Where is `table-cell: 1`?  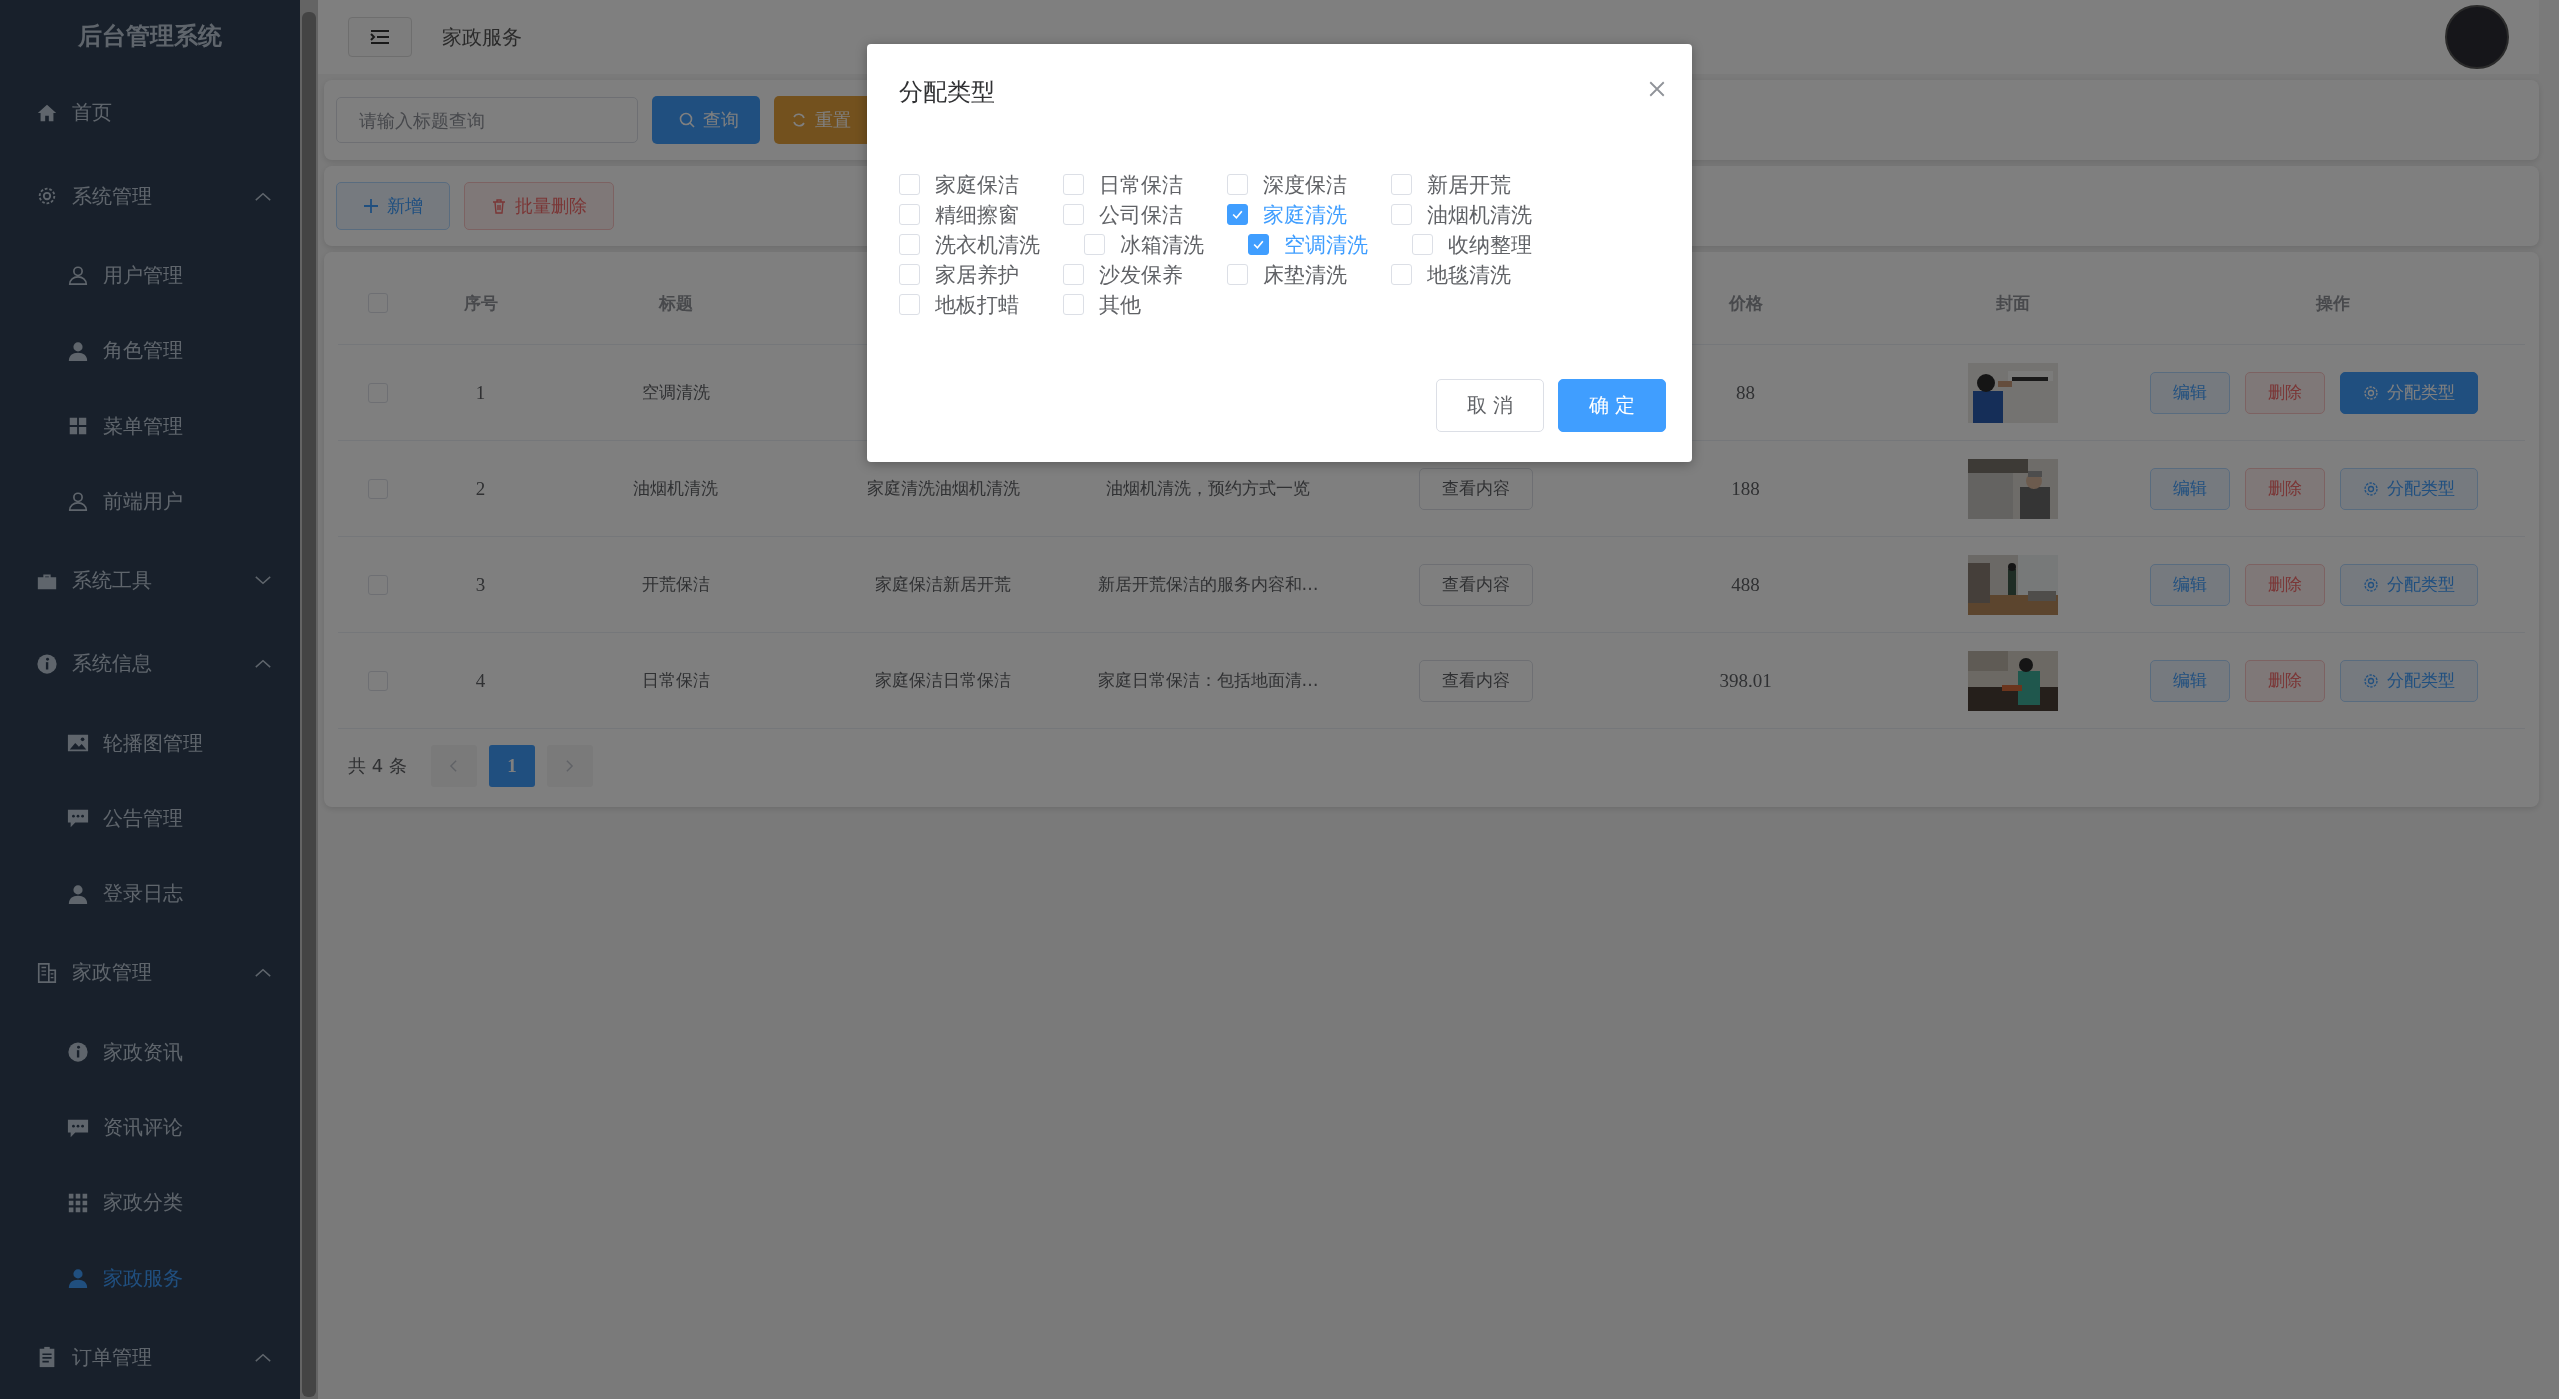
table-cell: 1 is located at coordinates (480, 392).